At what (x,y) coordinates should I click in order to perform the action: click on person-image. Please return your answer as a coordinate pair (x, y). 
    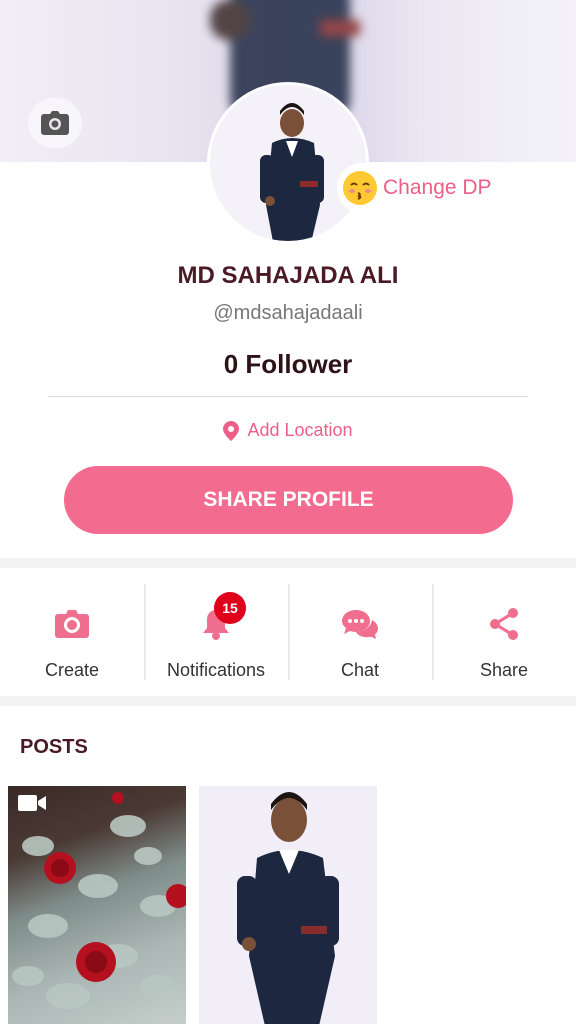
    Looking at the image, I should click on (288, 905).